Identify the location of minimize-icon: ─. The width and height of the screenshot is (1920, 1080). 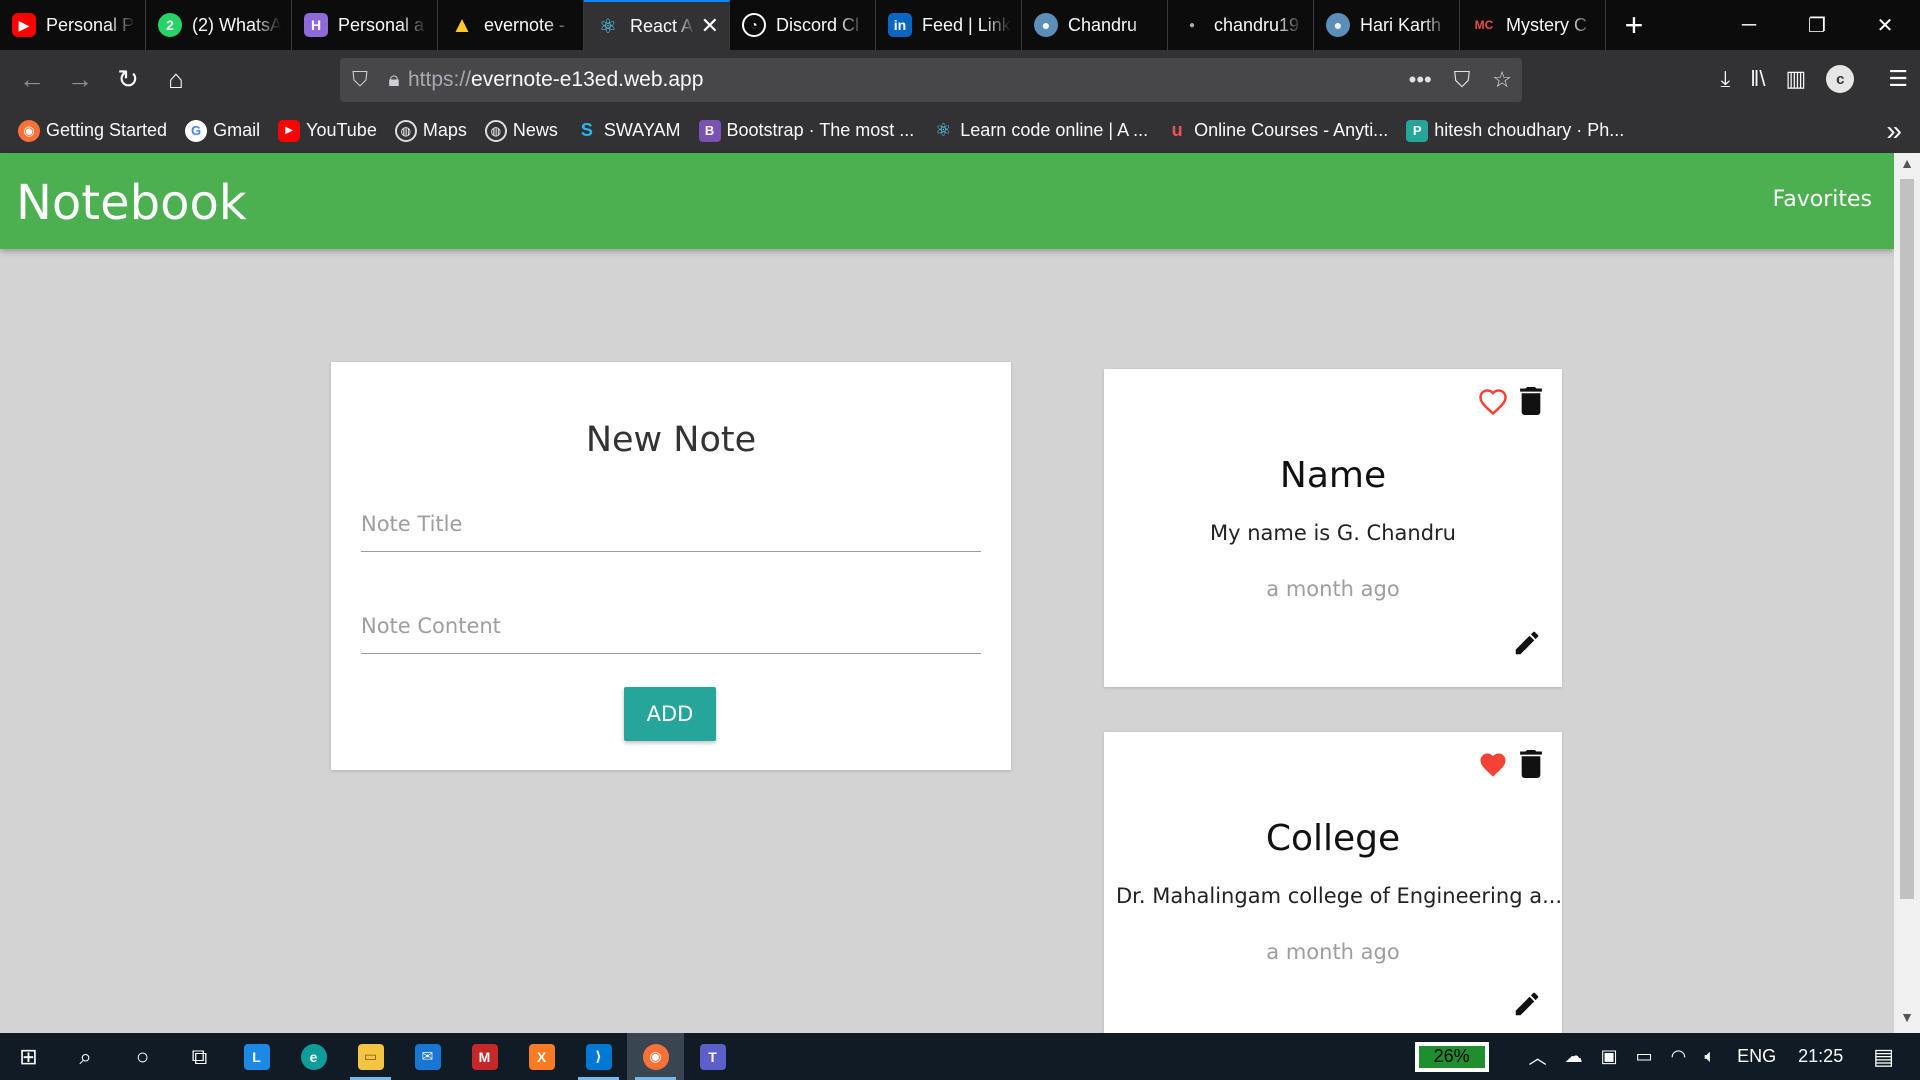
(1749, 25).